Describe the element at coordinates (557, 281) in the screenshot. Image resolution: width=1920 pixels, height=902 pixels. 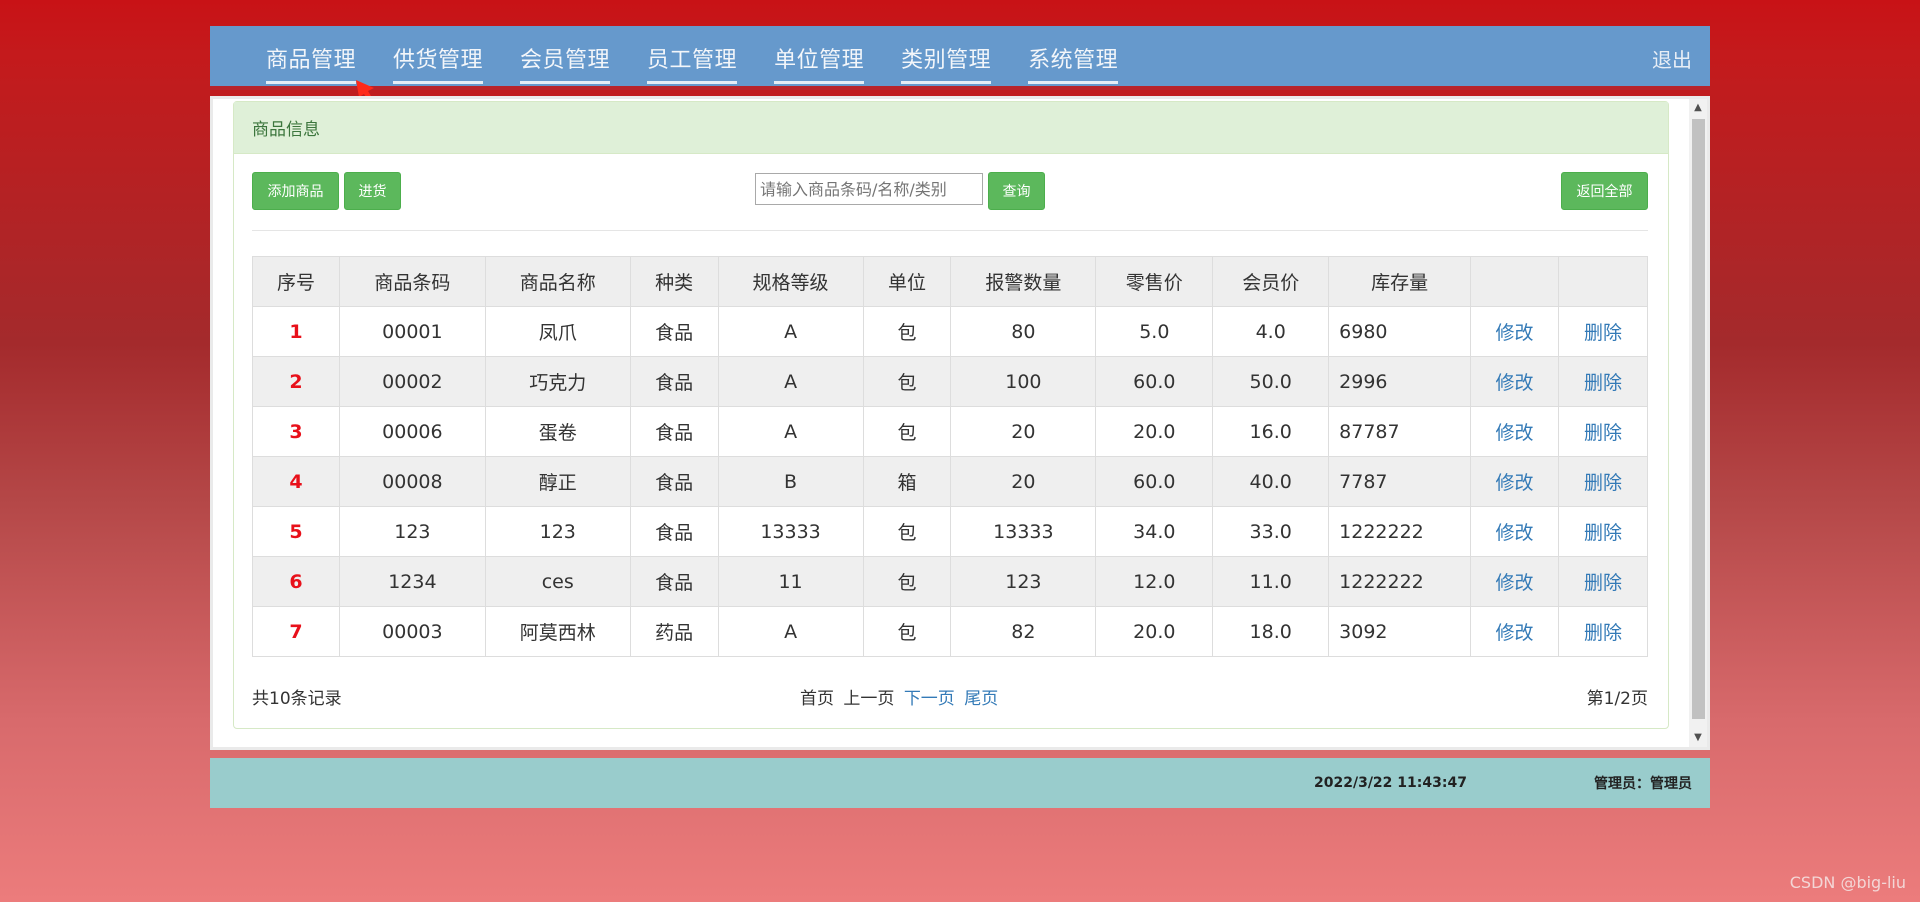
I see `column-header: 商品名称` at that location.